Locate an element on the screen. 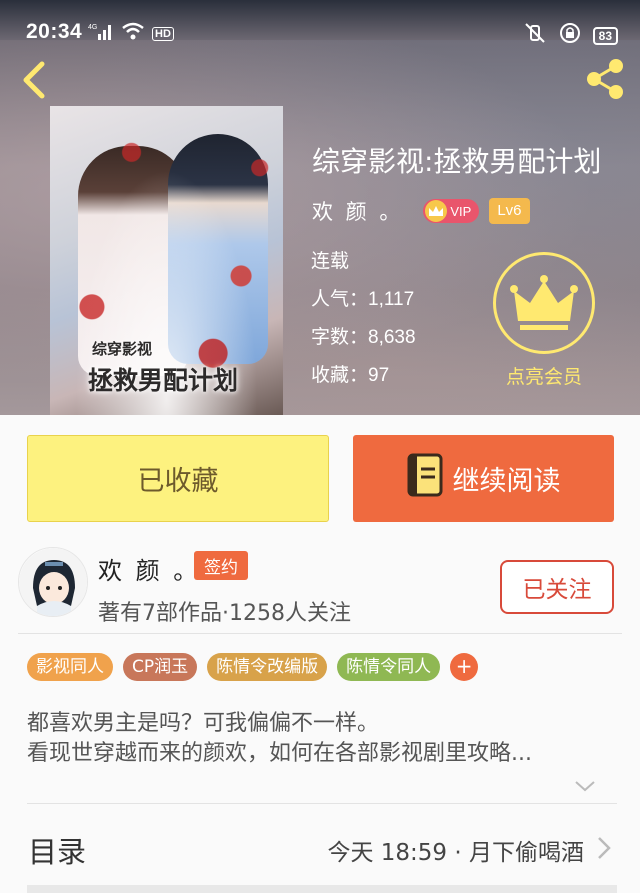 The width and height of the screenshot is (640, 893). signed-badge: 签约 is located at coordinates (221, 565).